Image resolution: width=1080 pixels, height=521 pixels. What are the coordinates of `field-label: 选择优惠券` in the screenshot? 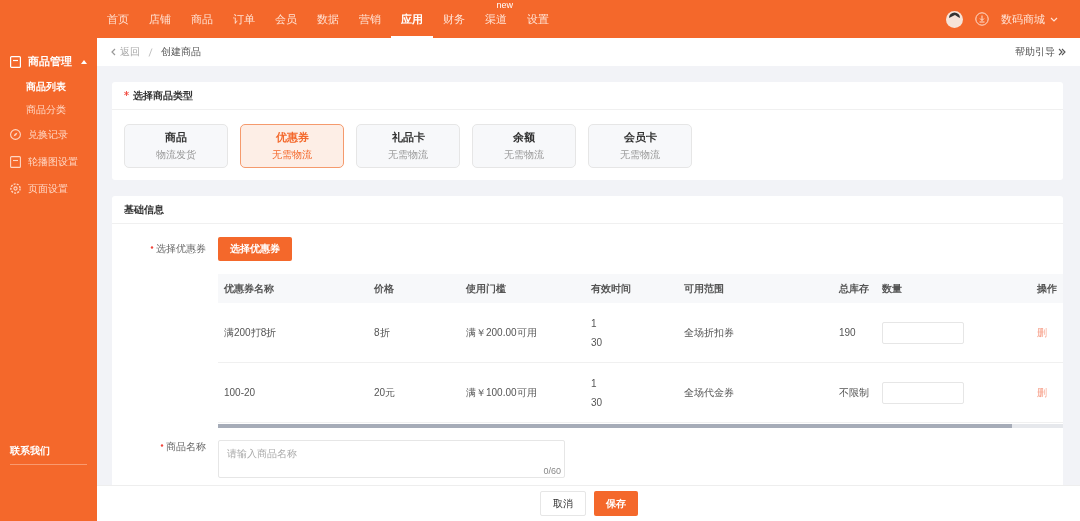 It's located at (181, 249).